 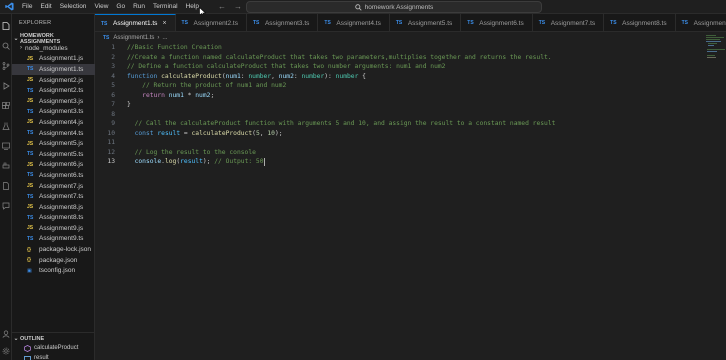 I want to click on tree-file: {} package.json, so click(x=53, y=260).